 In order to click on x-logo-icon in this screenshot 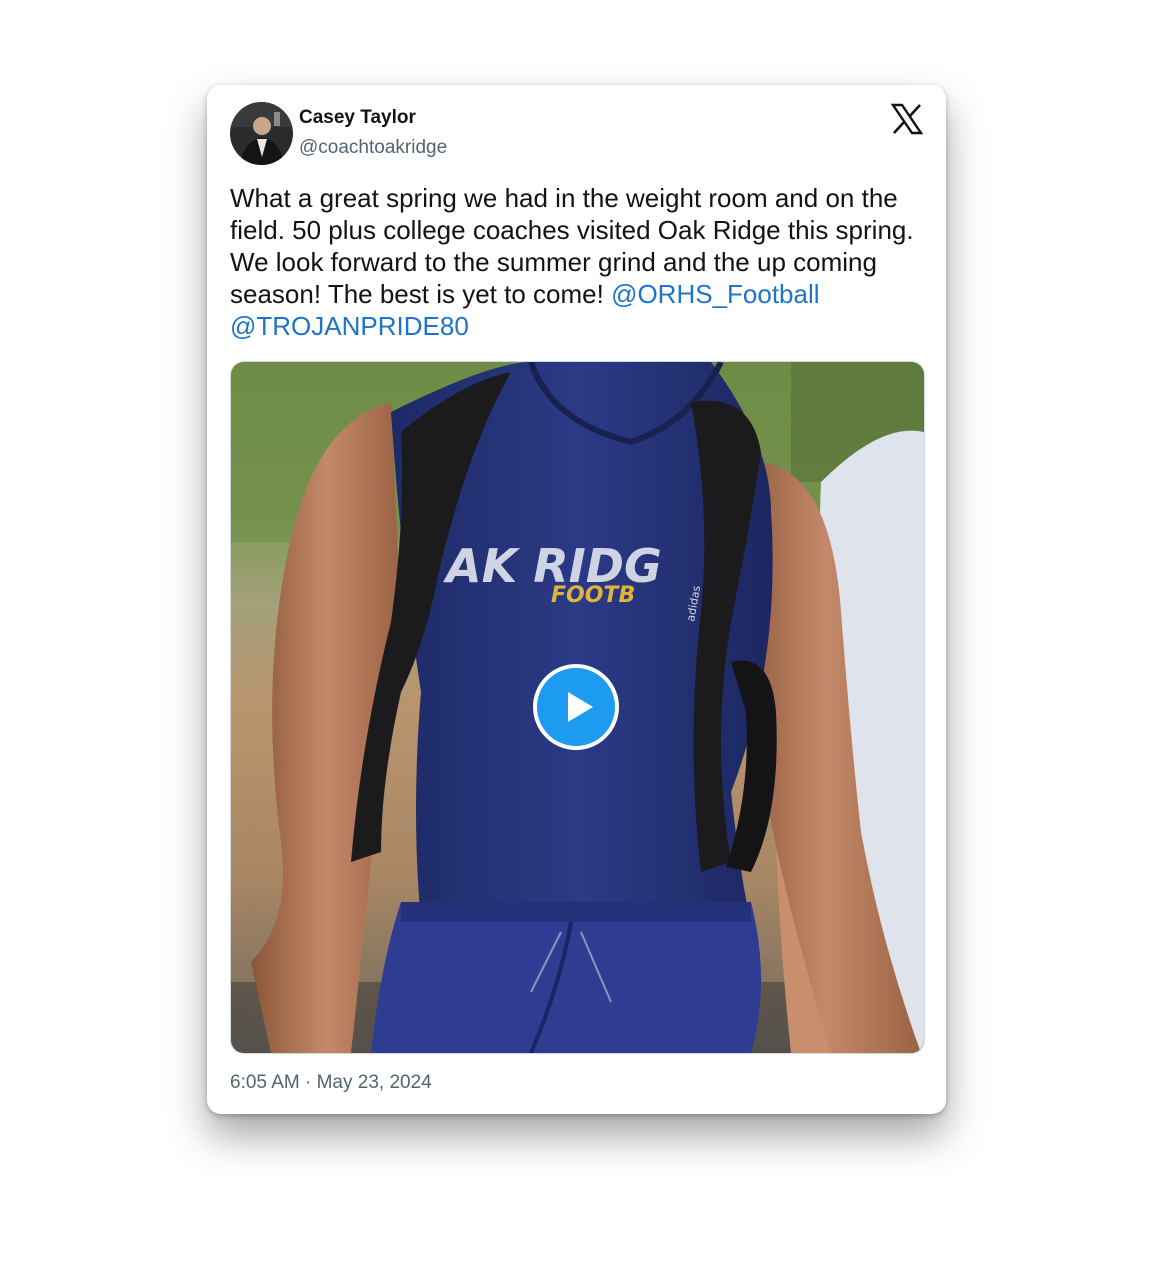, I will do `click(907, 119)`.